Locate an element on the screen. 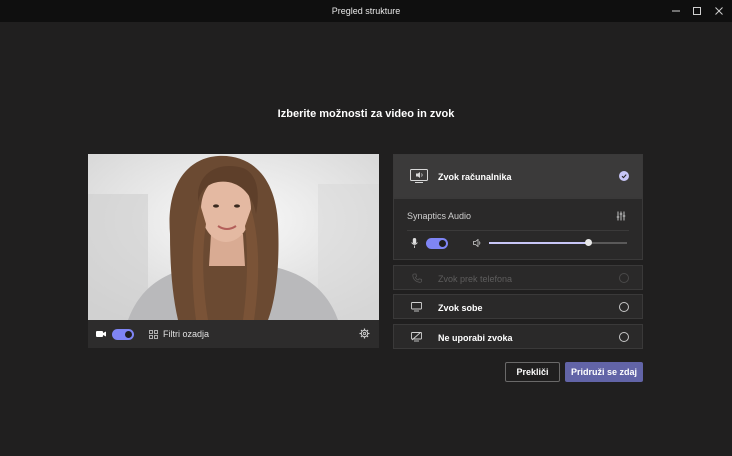  computer-audio-option: Zvok računalnika is located at coordinates (518, 176).